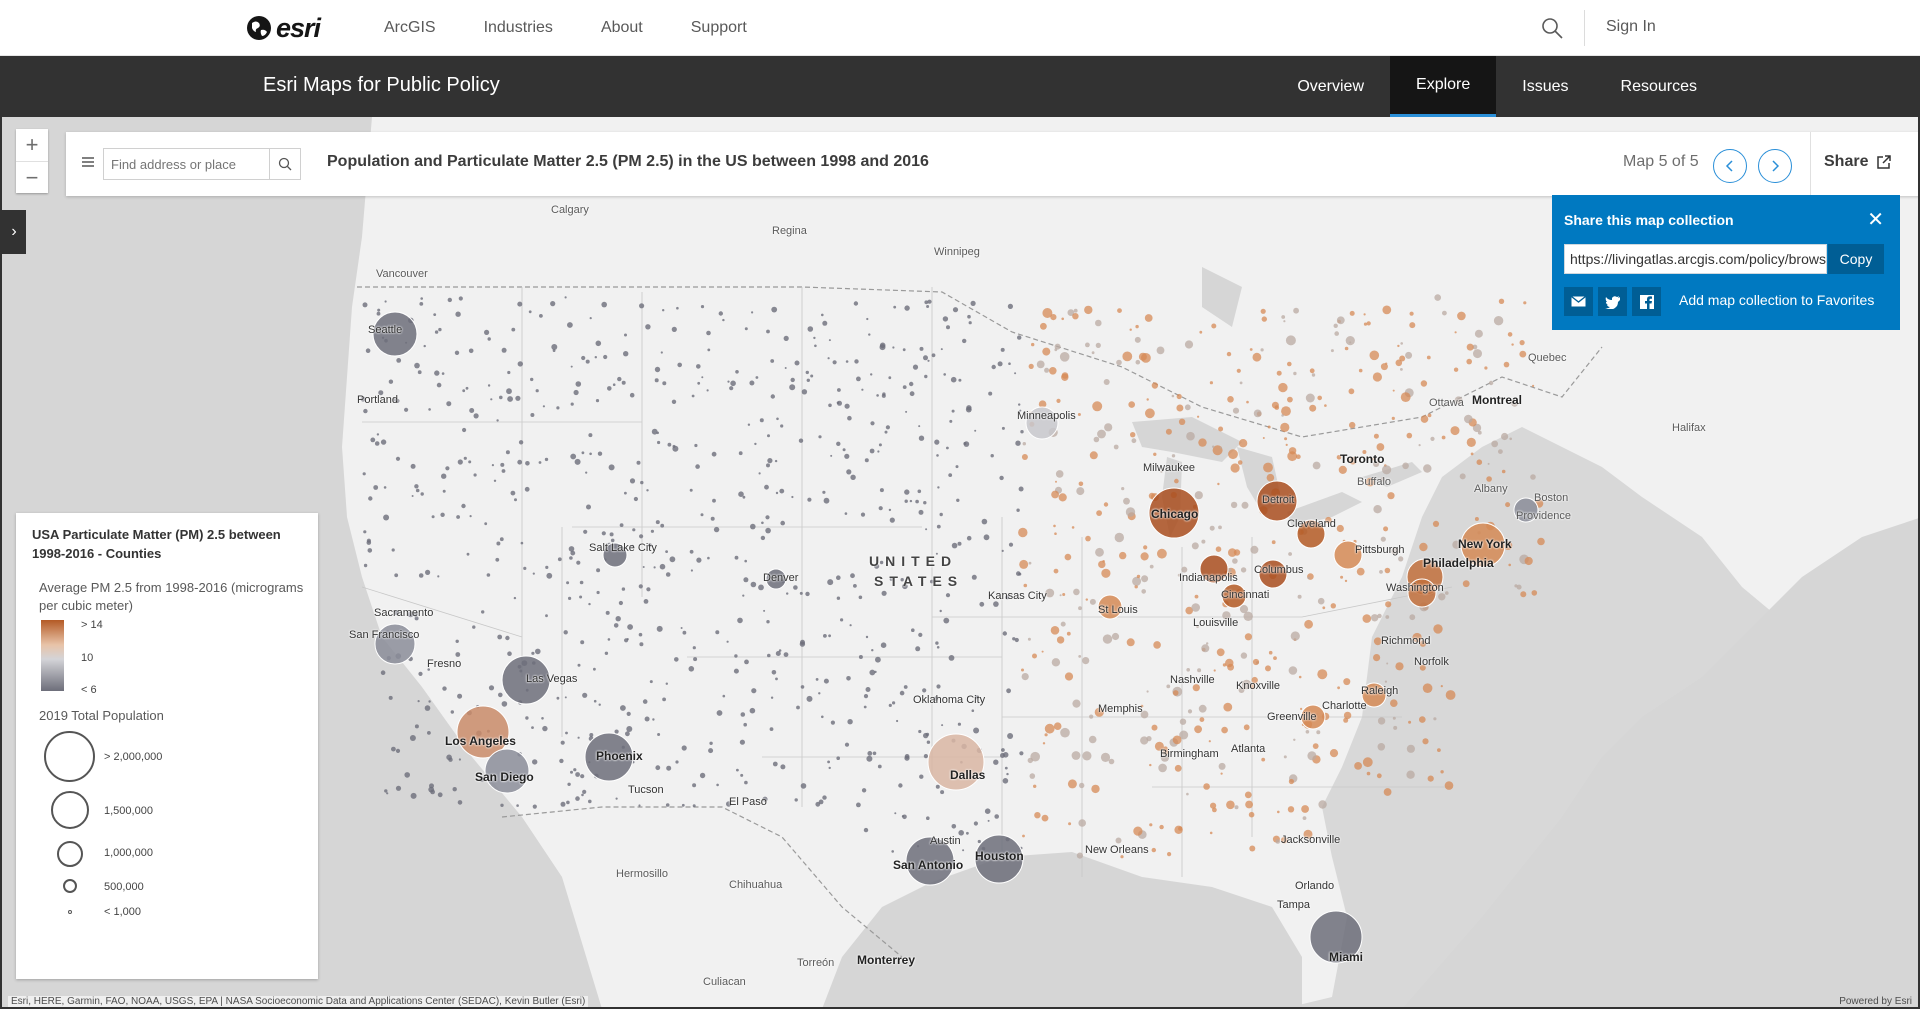 The image size is (1920, 1009). What do you see at coordinates (14, 232) in the screenshot?
I see `side-panel-toggle: ›` at bounding box center [14, 232].